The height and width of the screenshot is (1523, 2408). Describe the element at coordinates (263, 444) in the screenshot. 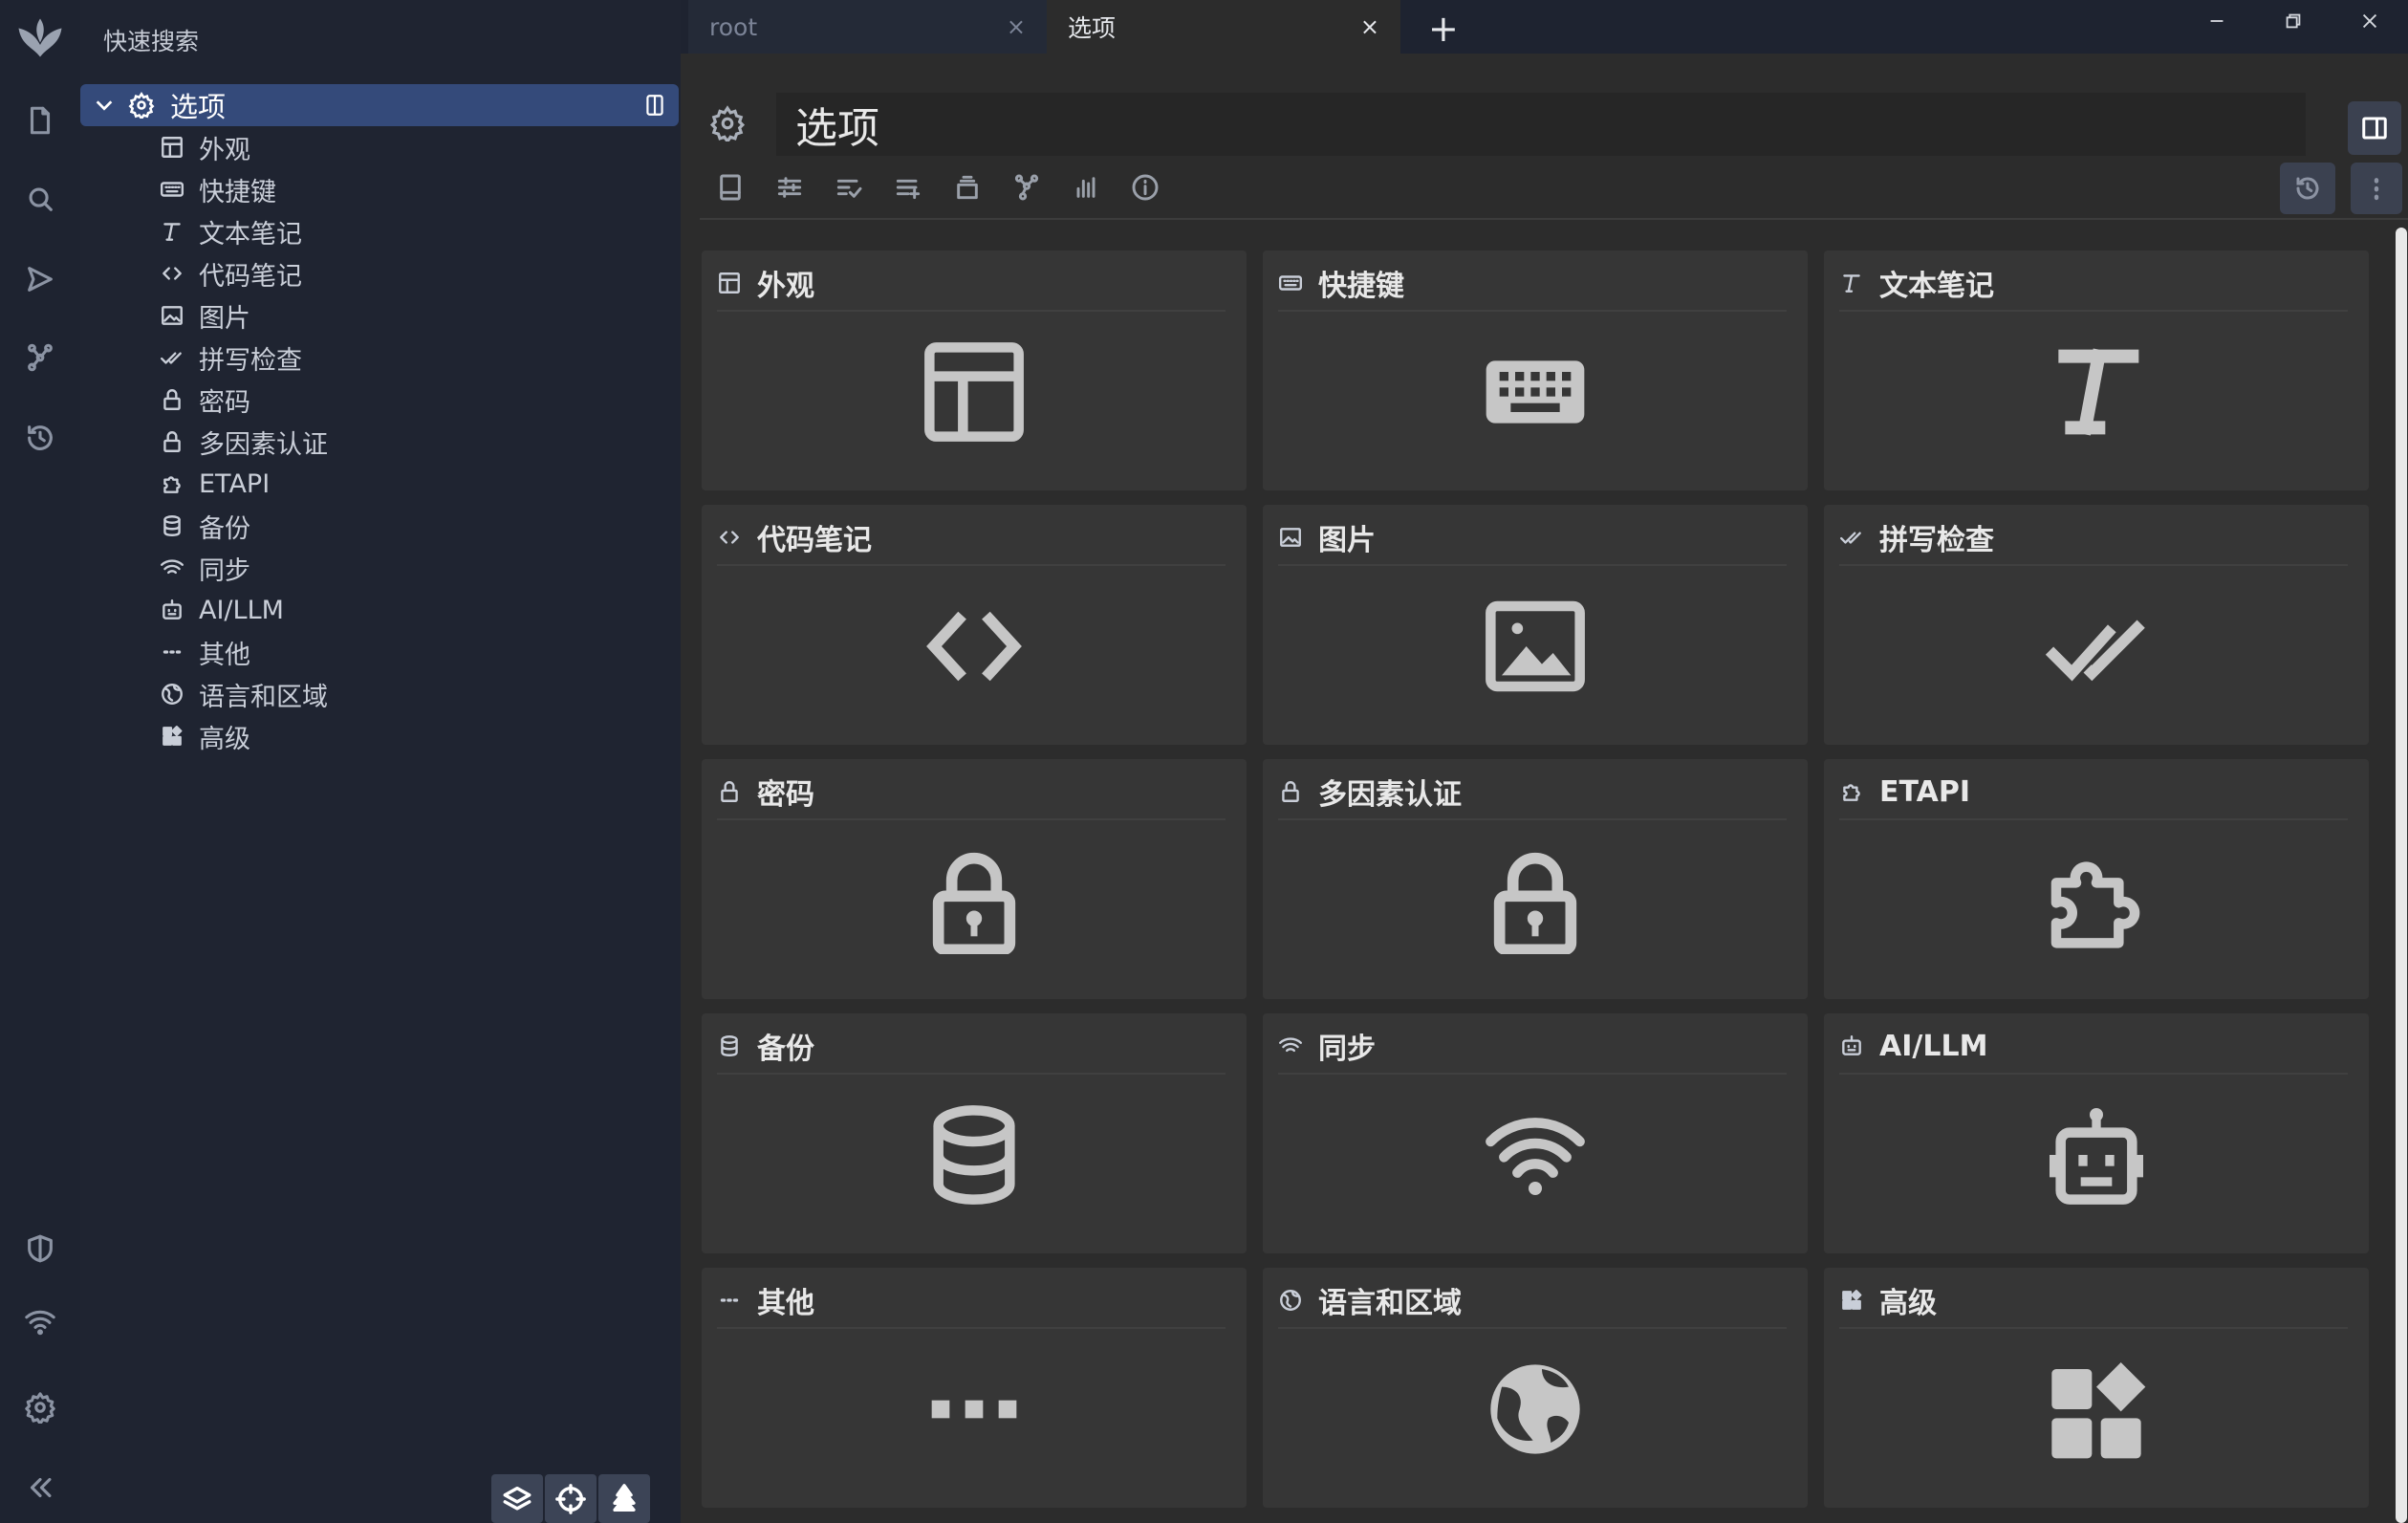

I see `tree-item-label: 多因素认证` at that location.